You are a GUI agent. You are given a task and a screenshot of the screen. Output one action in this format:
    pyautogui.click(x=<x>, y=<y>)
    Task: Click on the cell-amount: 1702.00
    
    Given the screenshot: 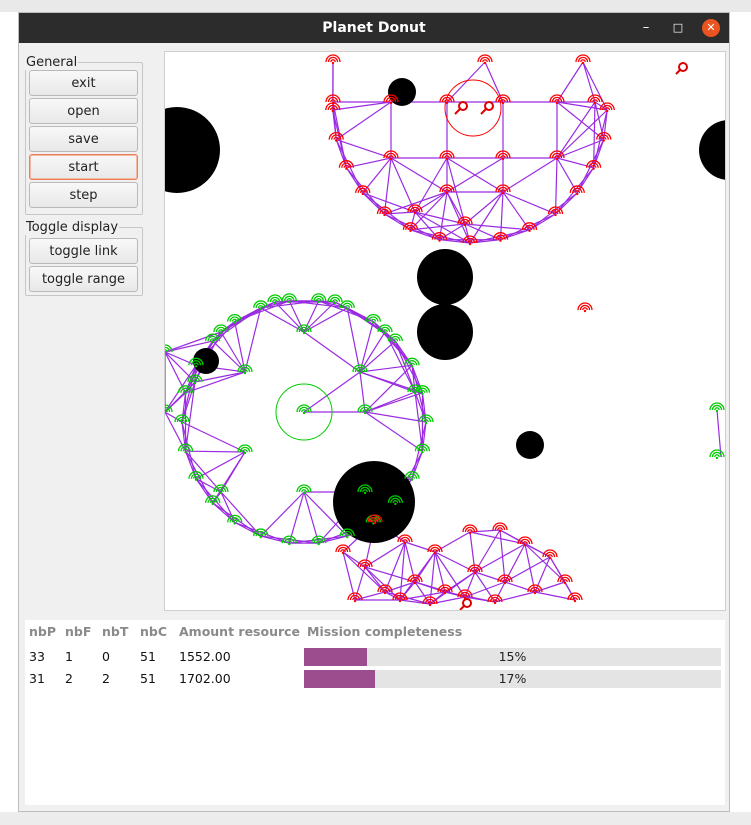 What is the action you would take?
    pyautogui.click(x=205, y=678)
    